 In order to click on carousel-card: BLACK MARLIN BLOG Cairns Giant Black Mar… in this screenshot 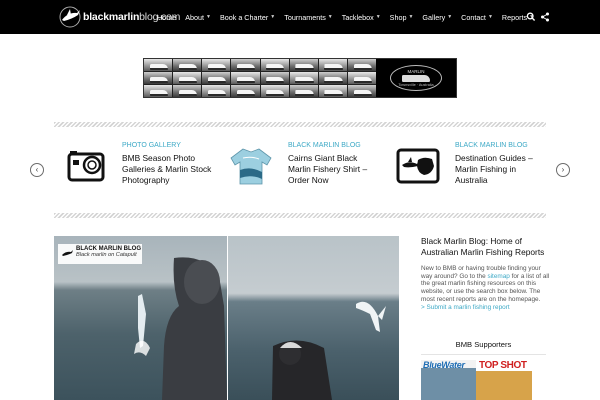, I will do `click(301, 167)`.